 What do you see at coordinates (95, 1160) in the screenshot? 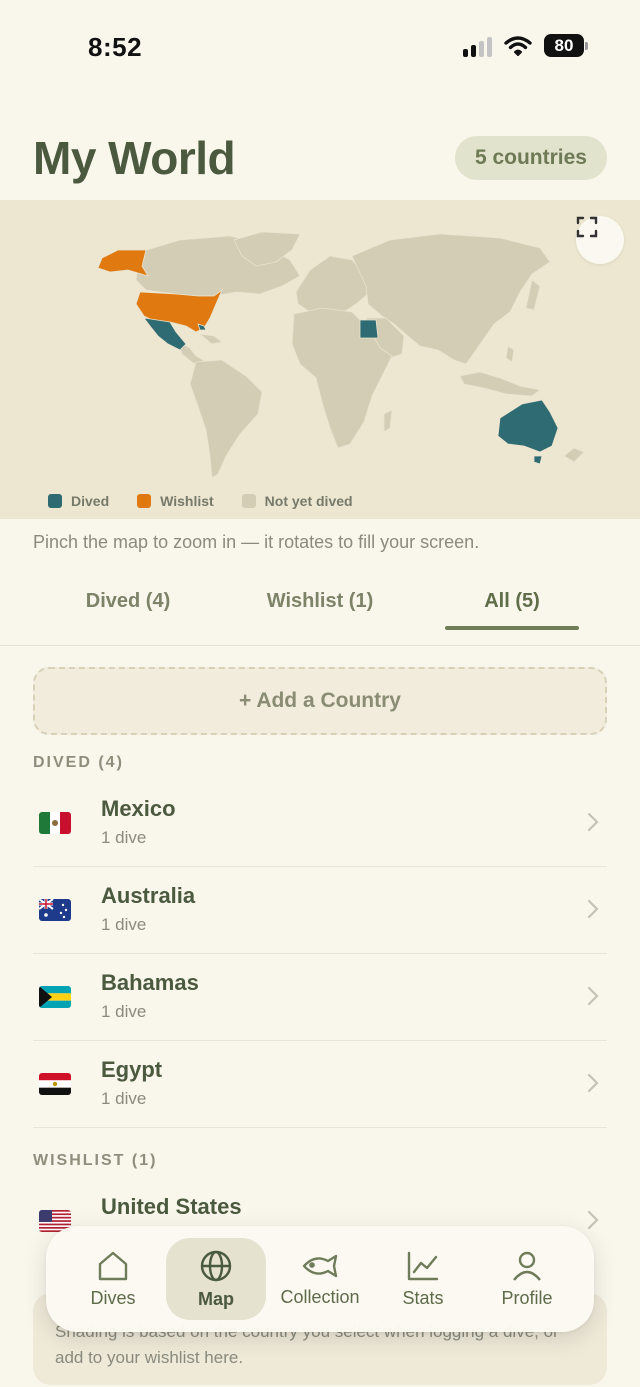
I see `section-label-wishlist: WISHLIST (1)` at bounding box center [95, 1160].